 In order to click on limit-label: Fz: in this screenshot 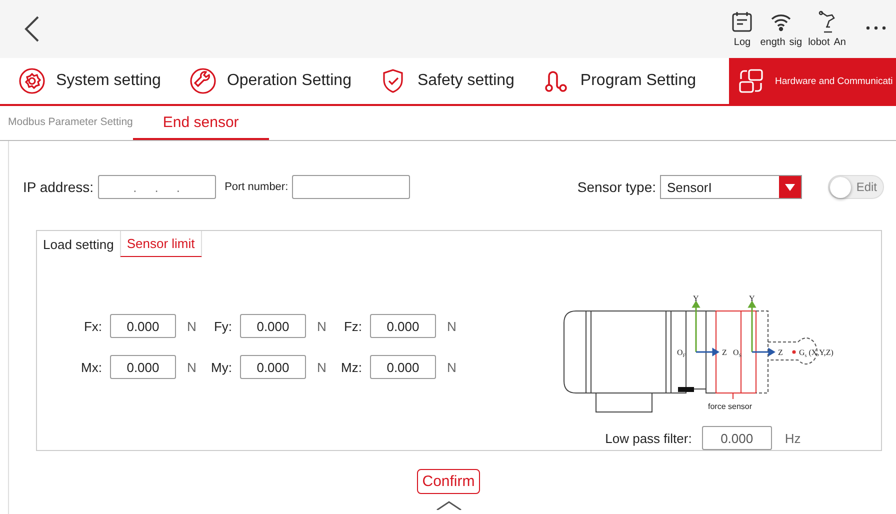, I will do `click(353, 326)`.